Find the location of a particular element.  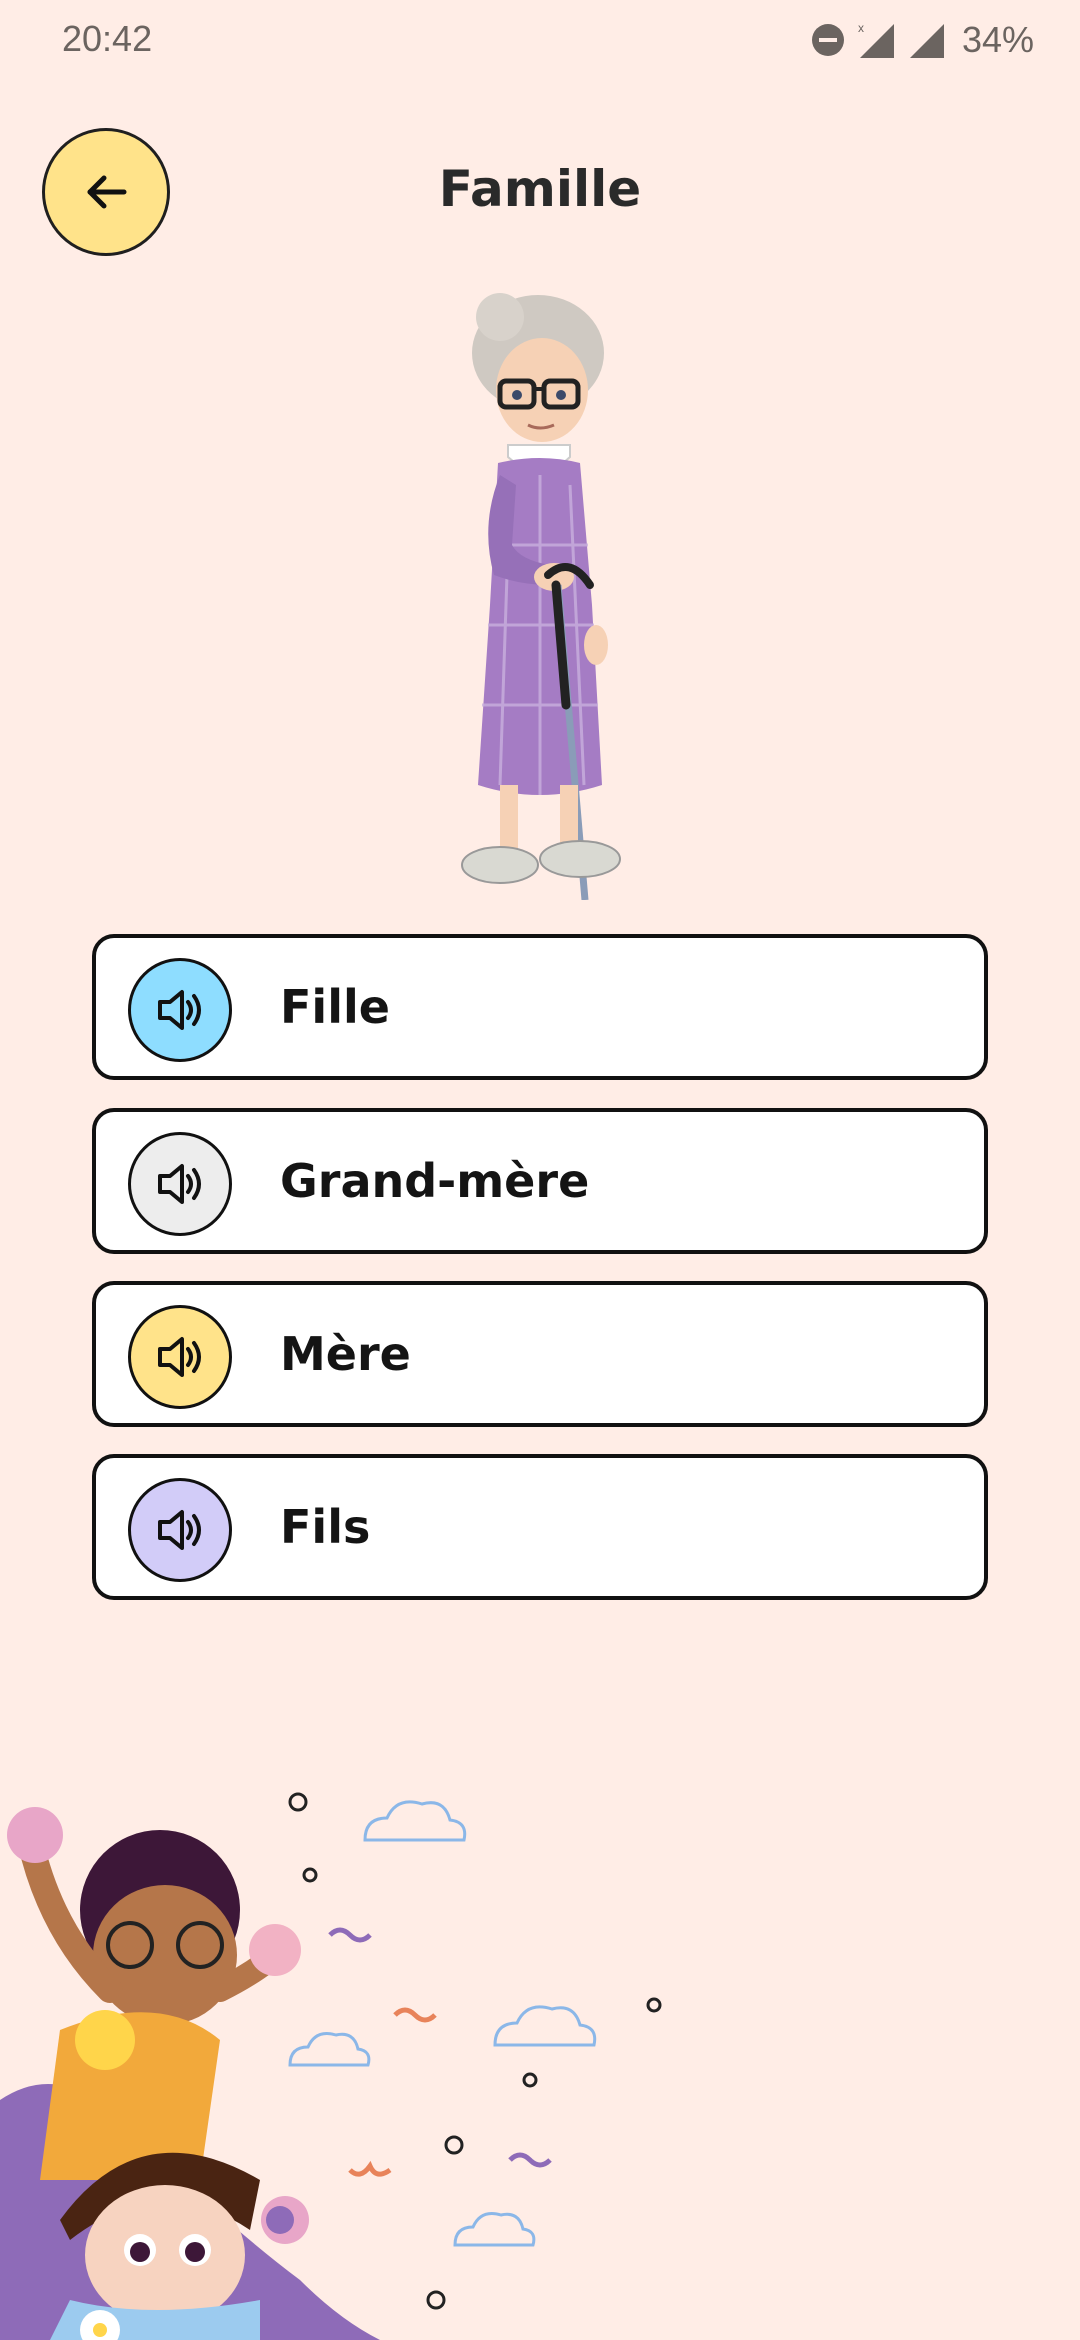

option-fils: Fils is located at coordinates (540, 1527).